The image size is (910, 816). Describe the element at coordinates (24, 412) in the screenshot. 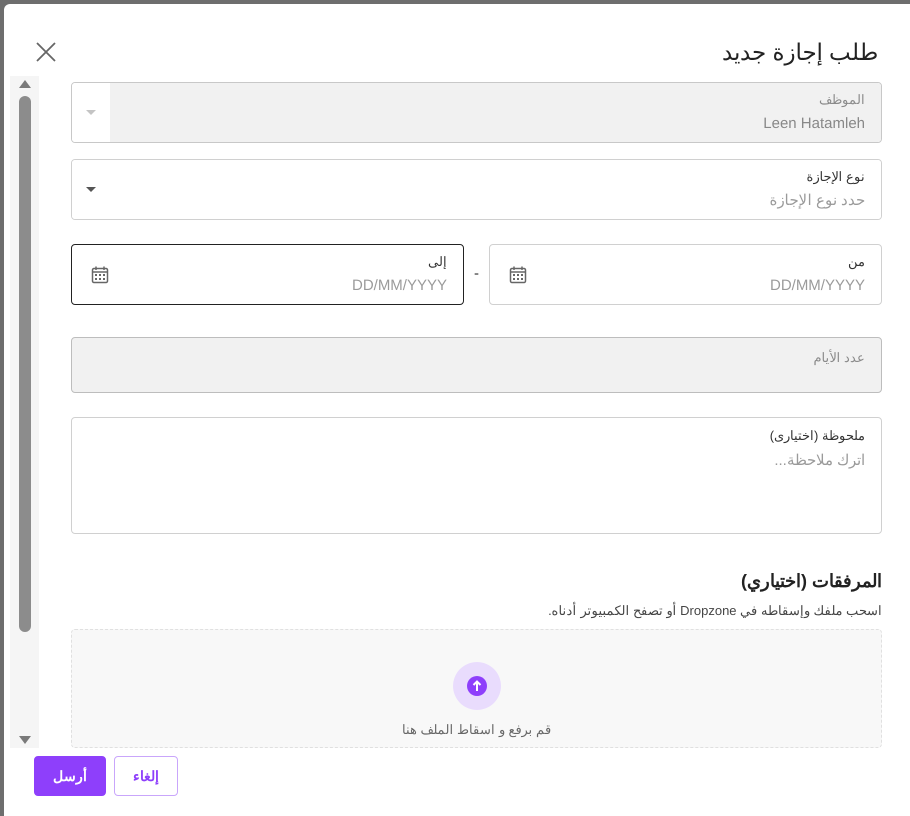

I see `scrollbar` at that location.